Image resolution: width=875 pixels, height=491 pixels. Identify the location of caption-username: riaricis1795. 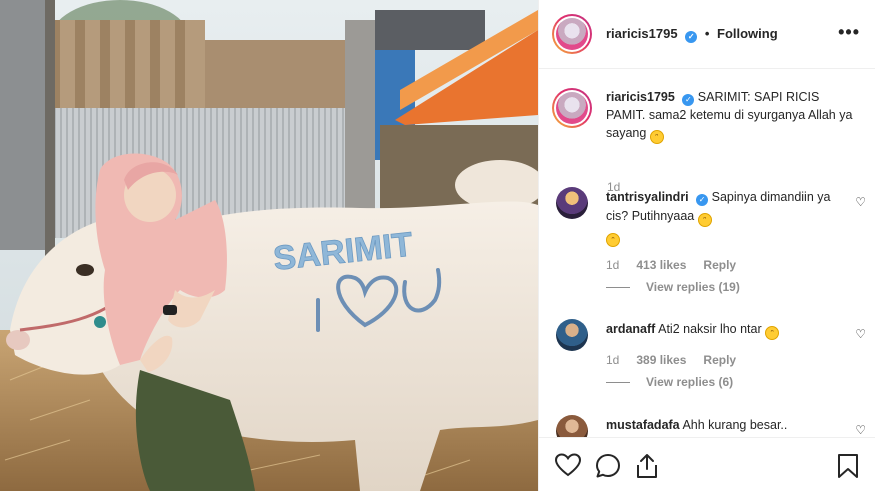
(640, 97).